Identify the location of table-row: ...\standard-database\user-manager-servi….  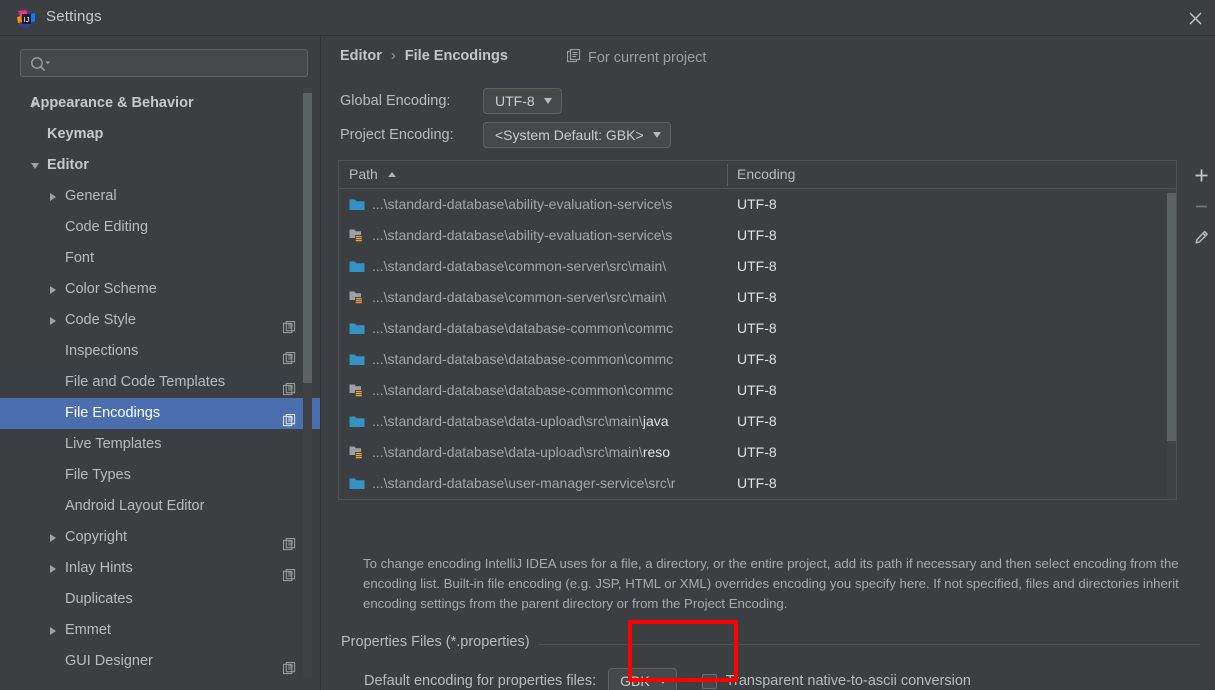
(757, 483).